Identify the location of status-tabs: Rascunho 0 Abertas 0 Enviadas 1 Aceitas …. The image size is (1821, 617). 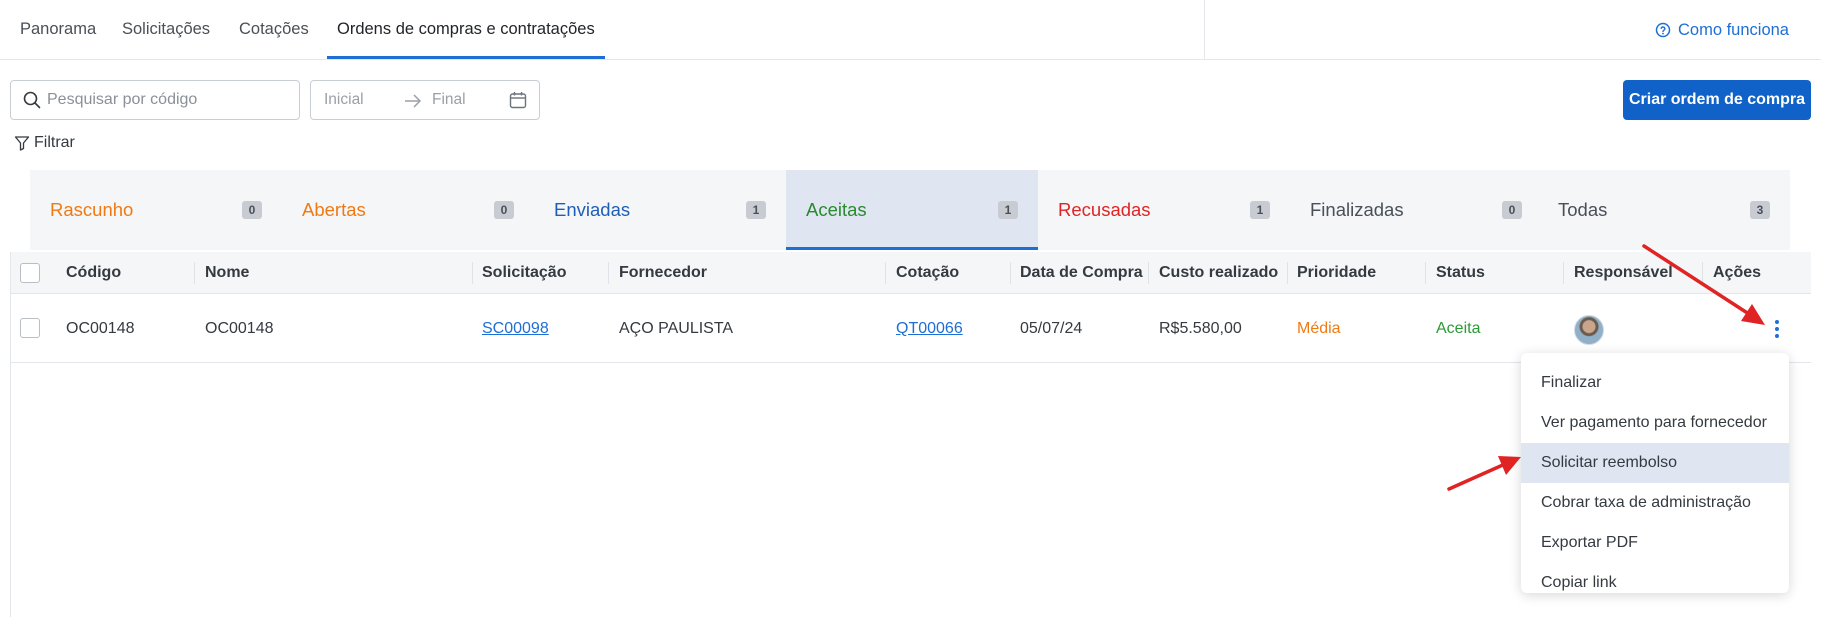
(910, 210).